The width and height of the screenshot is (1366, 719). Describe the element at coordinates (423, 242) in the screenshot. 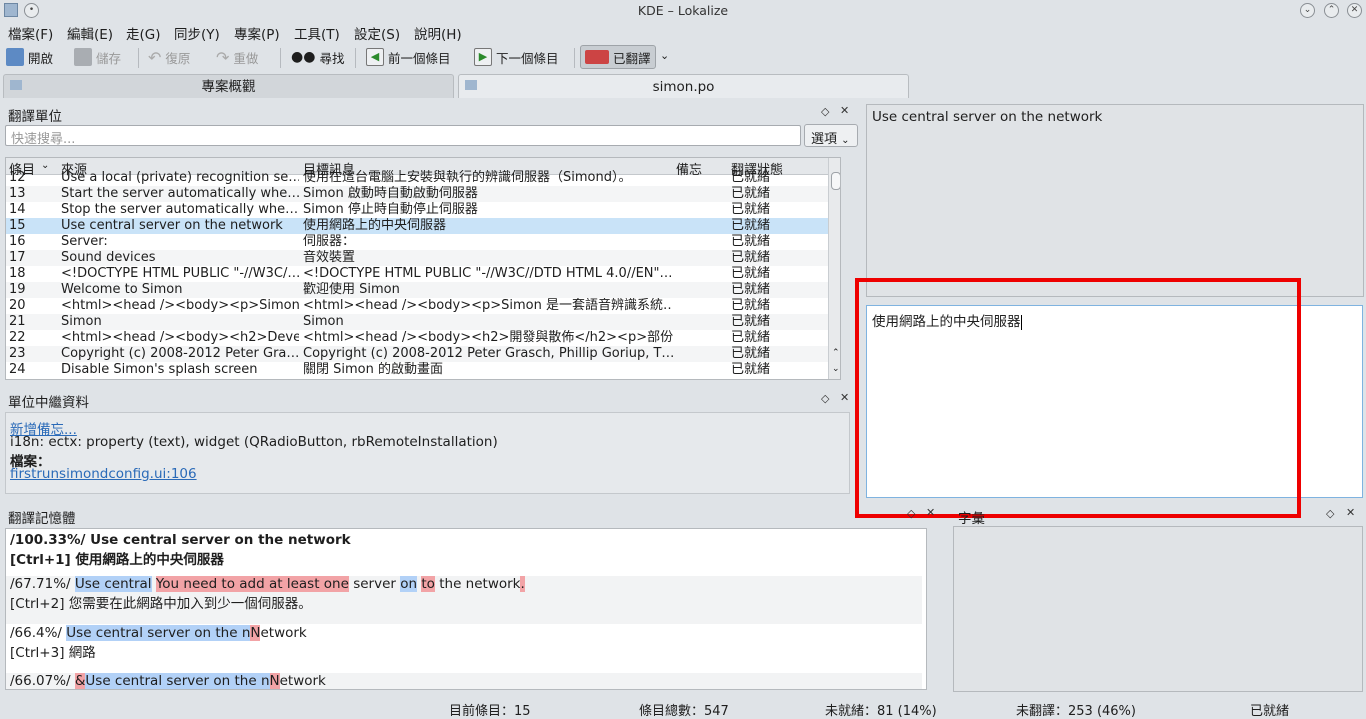

I see `table-row: 16 Server: 伺服器： 已就緒` at that location.